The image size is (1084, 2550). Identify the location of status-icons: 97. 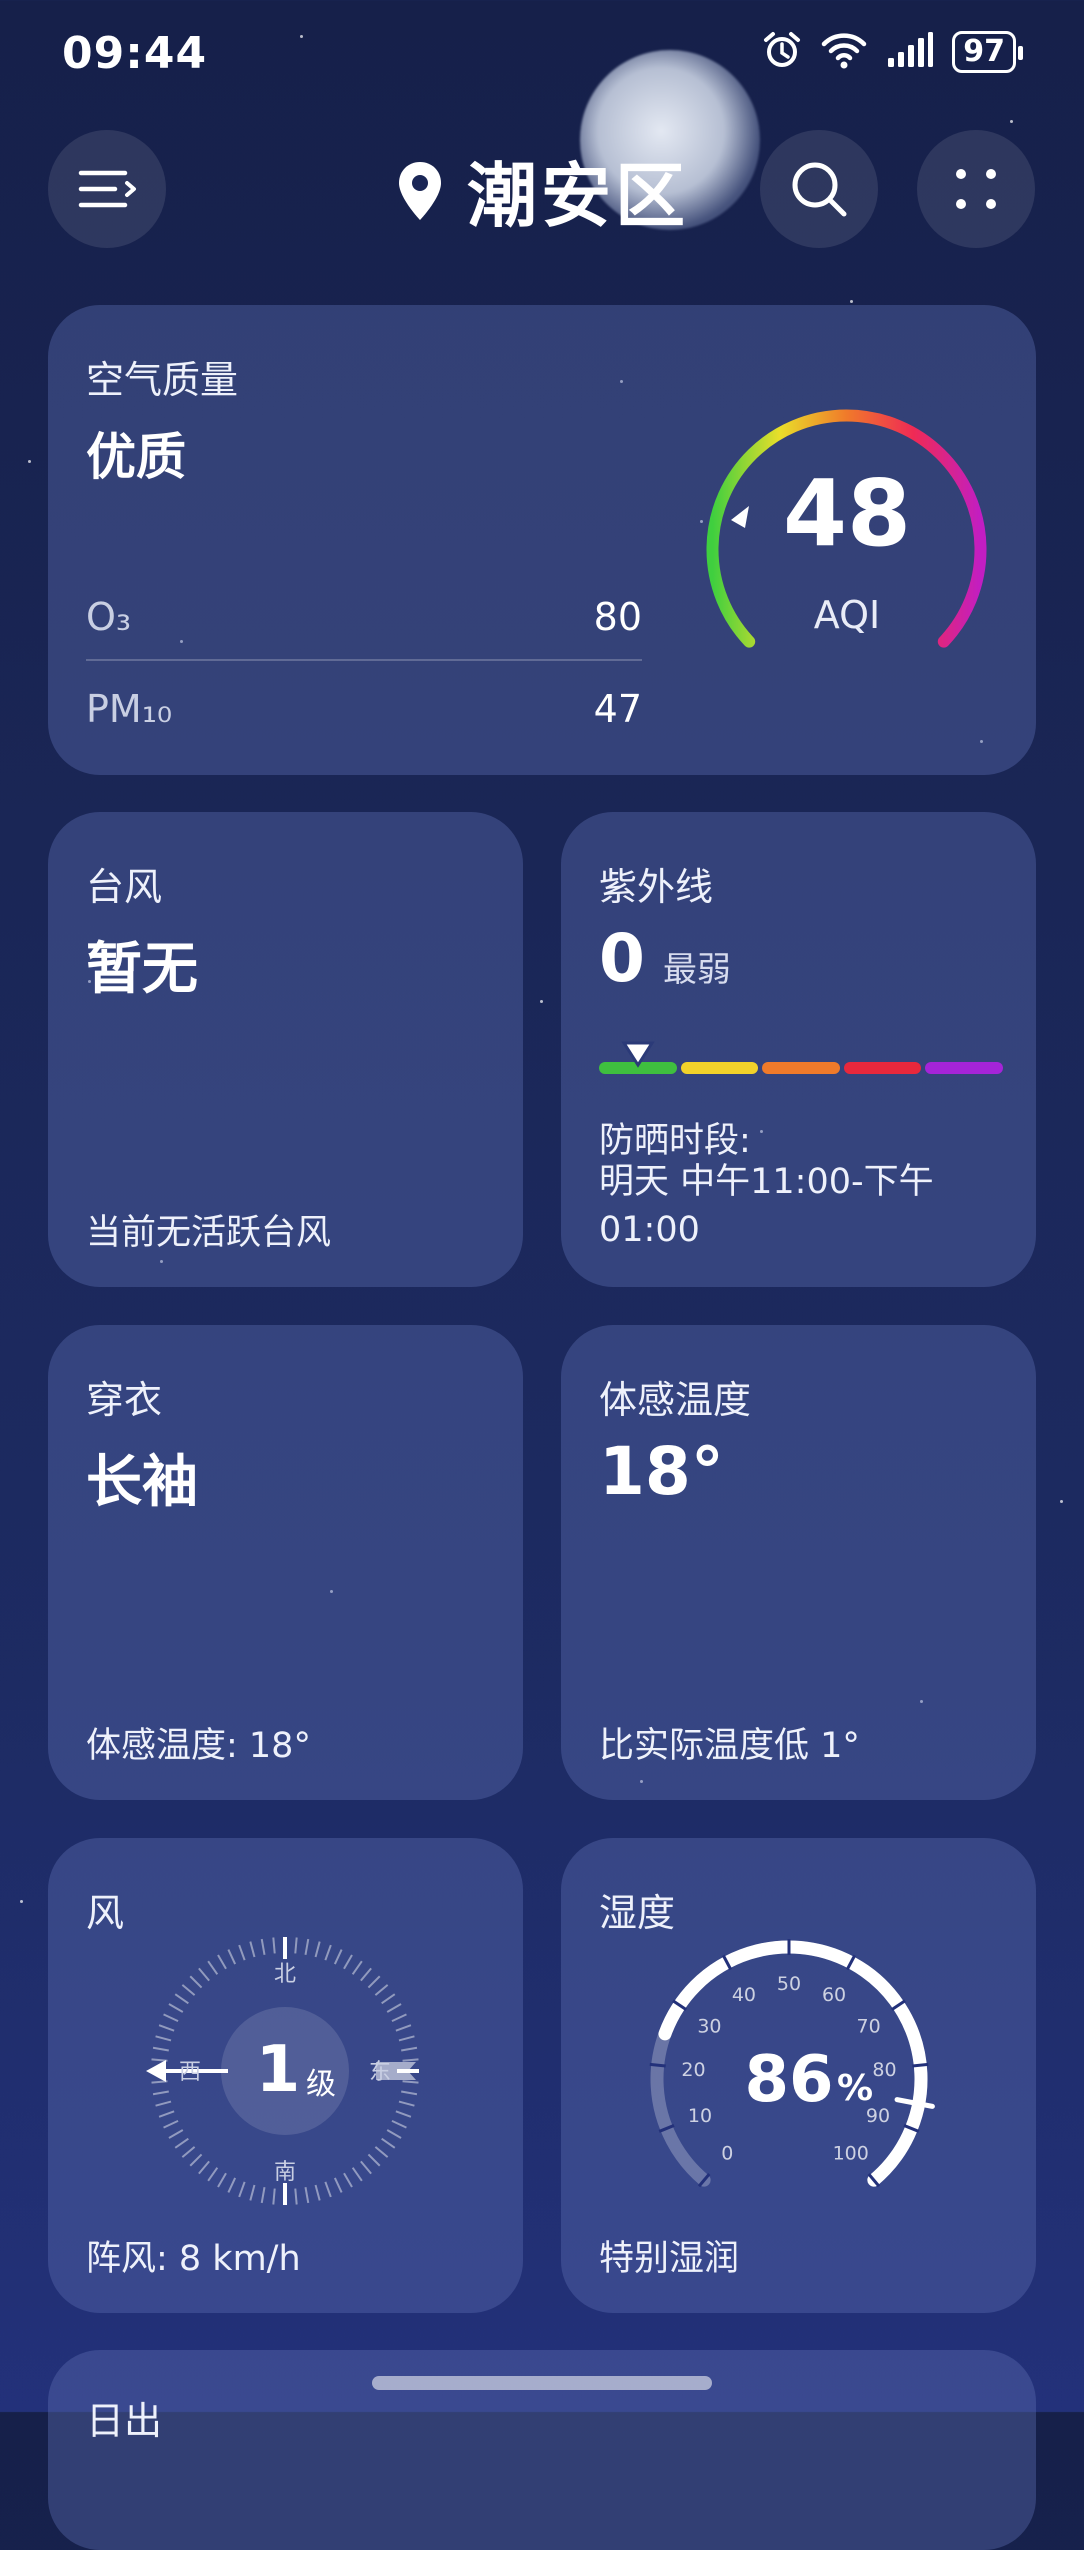
(892, 52).